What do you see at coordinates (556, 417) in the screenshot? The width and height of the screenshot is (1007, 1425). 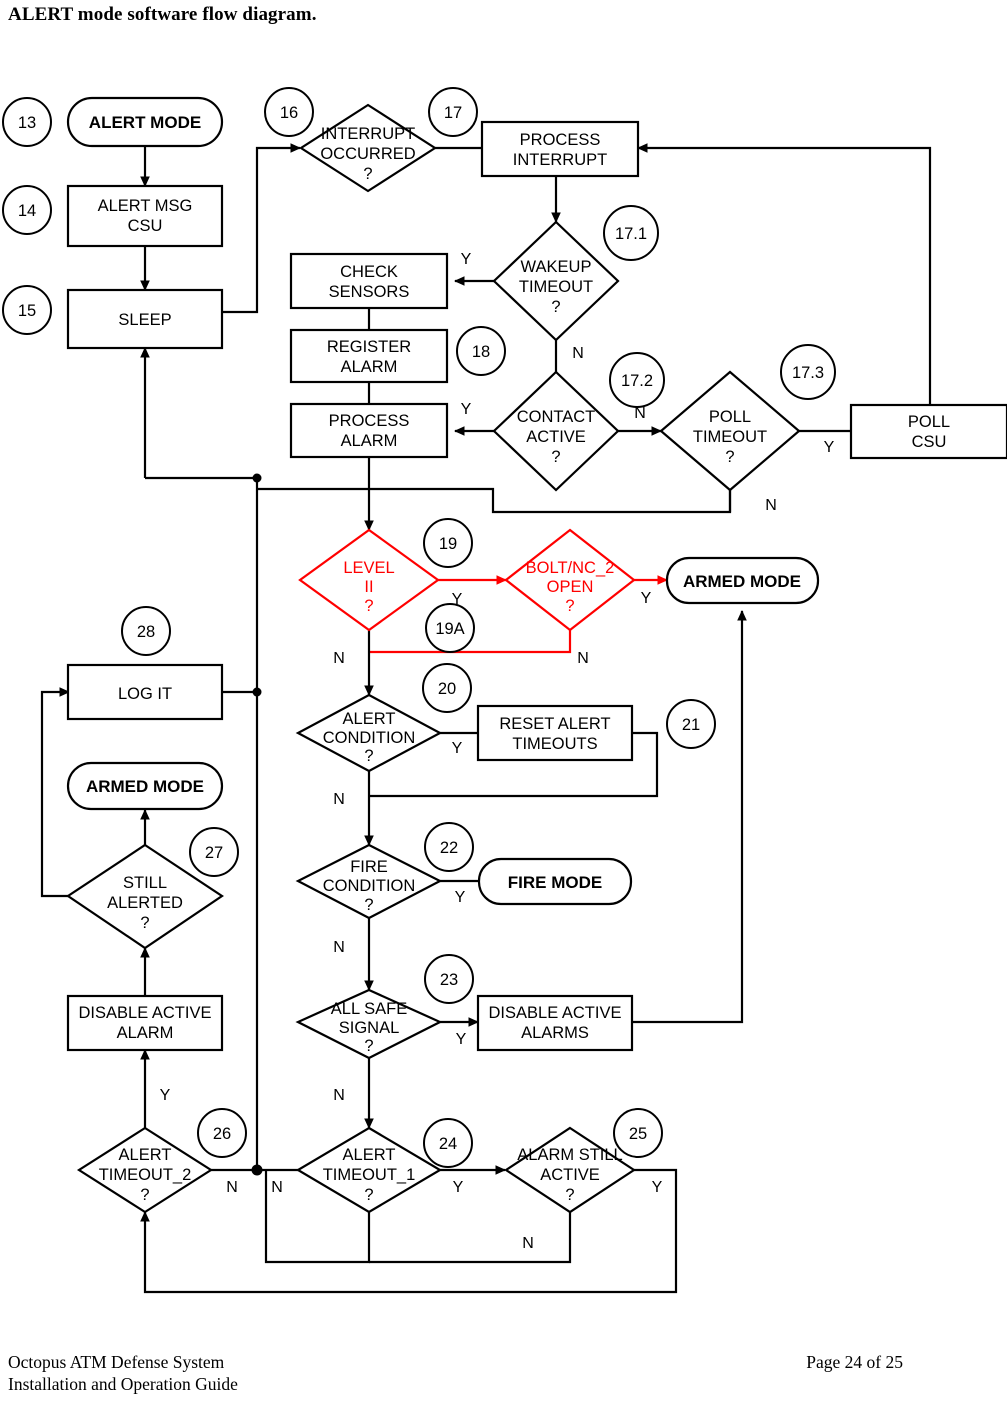 I see `node-contact-active-line1: CONTACT` at bounding box center [556, 417].